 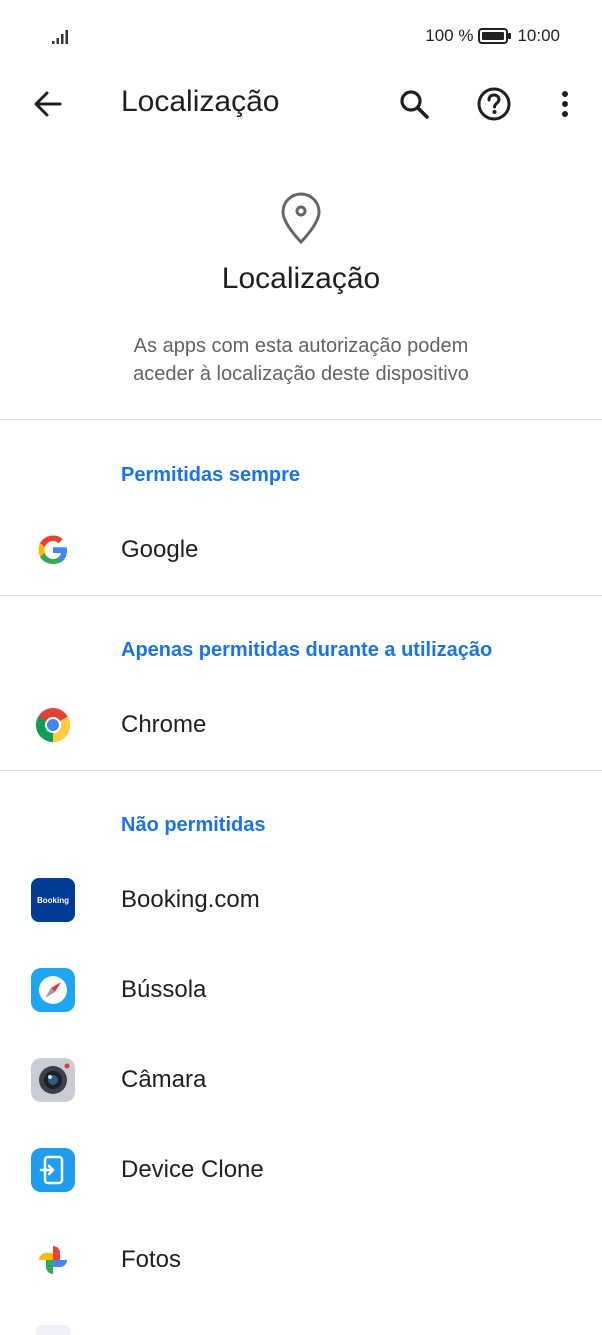 I want to click on search-icon, so click(x=414, y=104).